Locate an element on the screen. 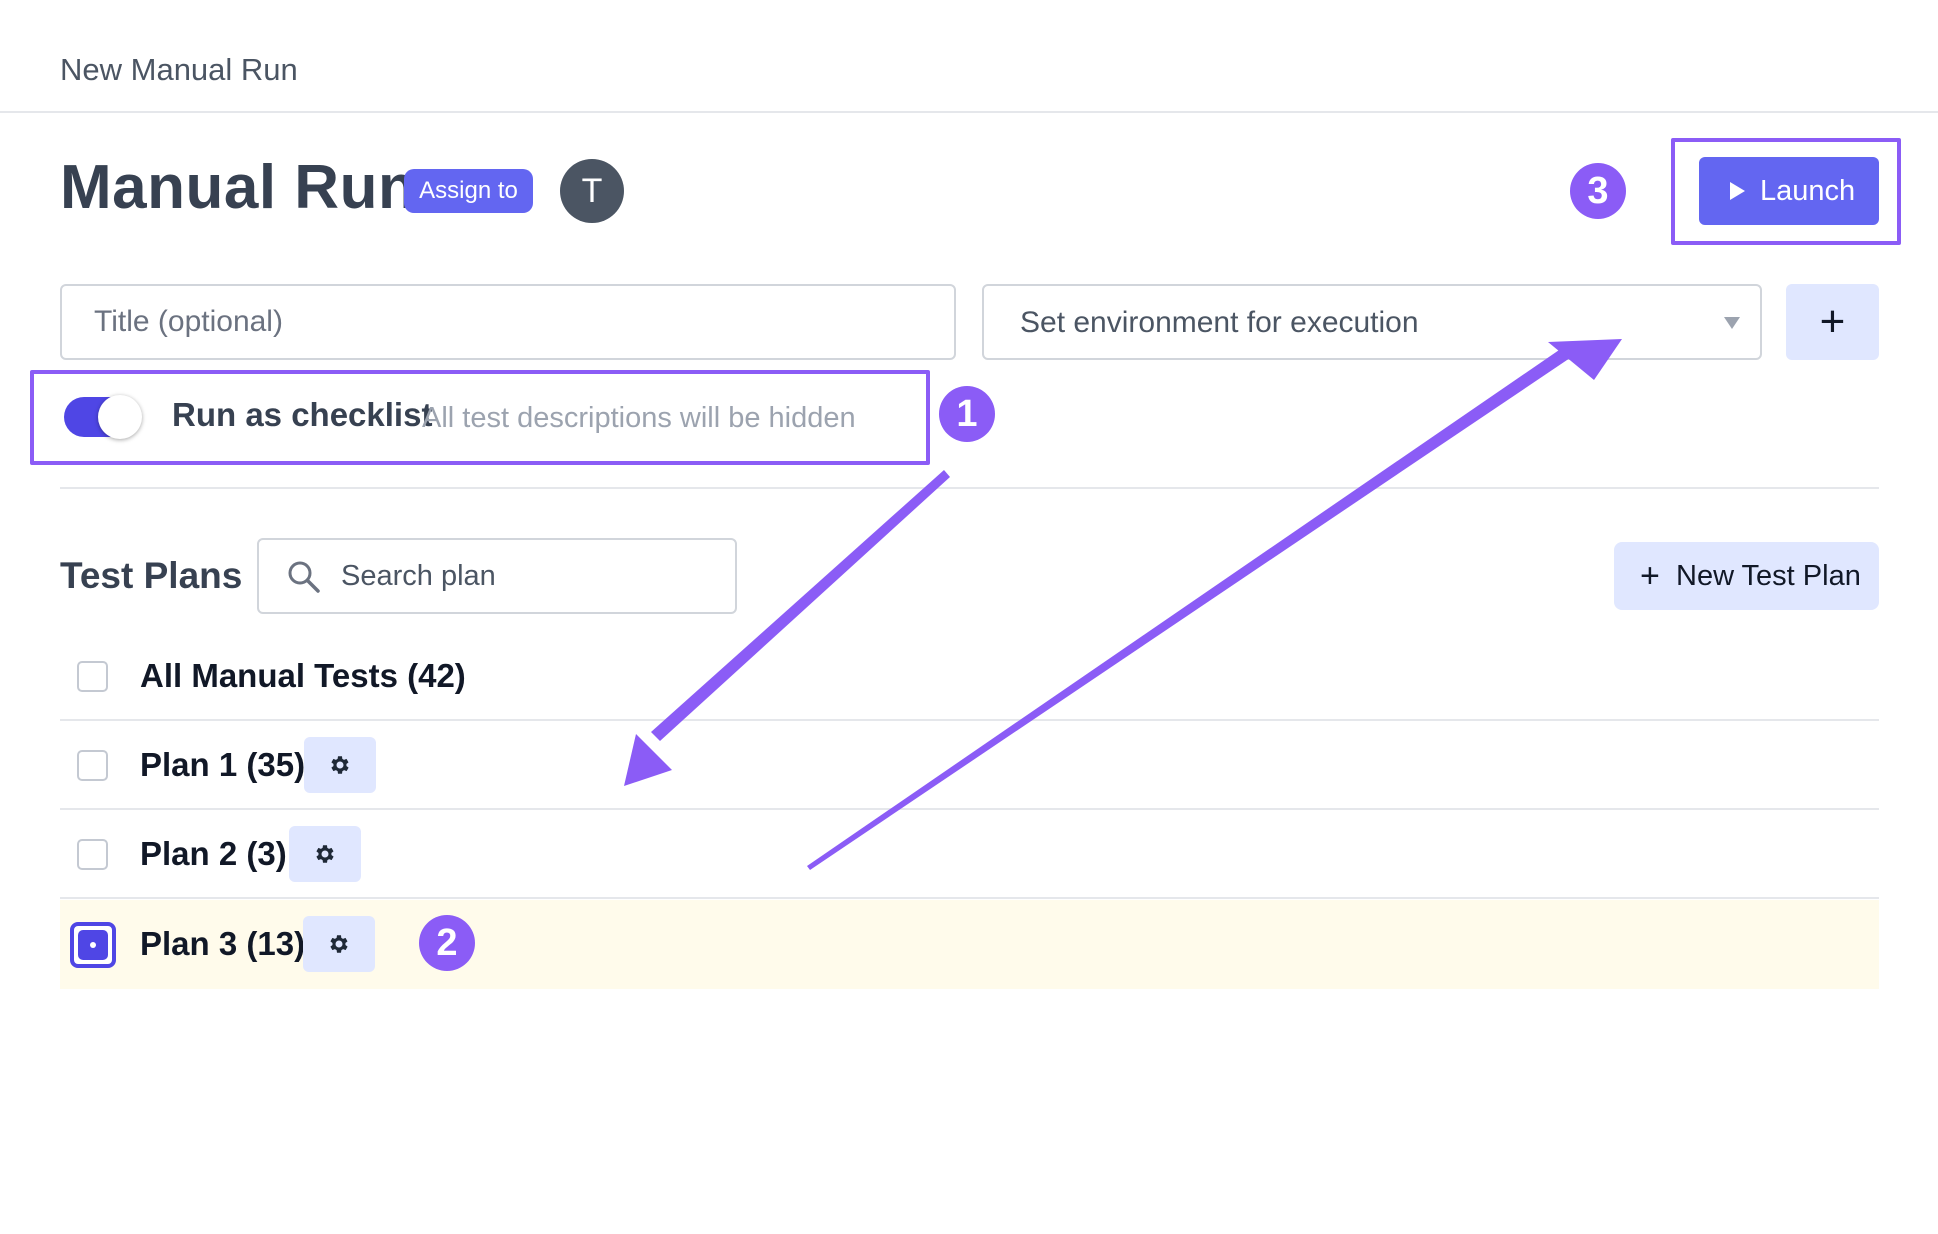 This screenshot has height=1234, width=1938. plan-row-plan-1: Plan 1 (35) is located at coordinates (969, 765).